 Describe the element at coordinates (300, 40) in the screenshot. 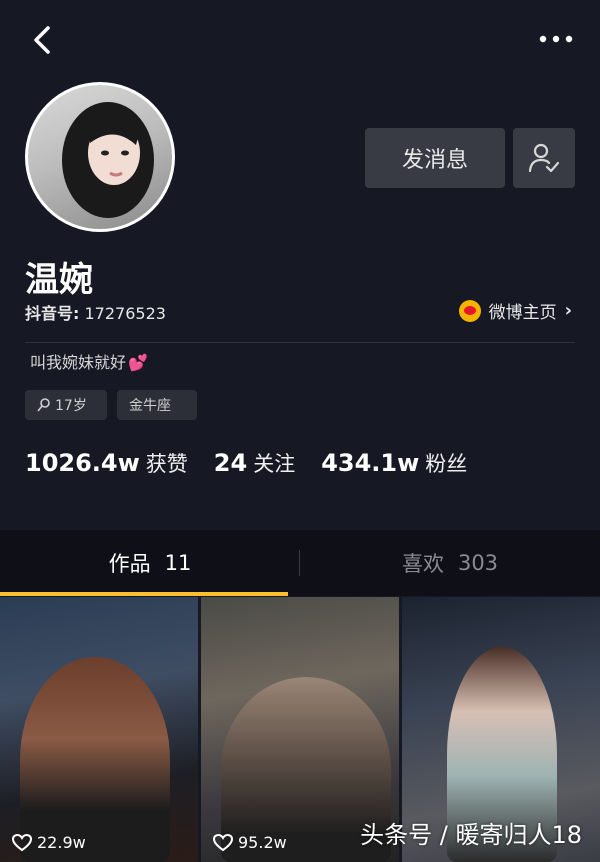

I see `top-bar` at that location.